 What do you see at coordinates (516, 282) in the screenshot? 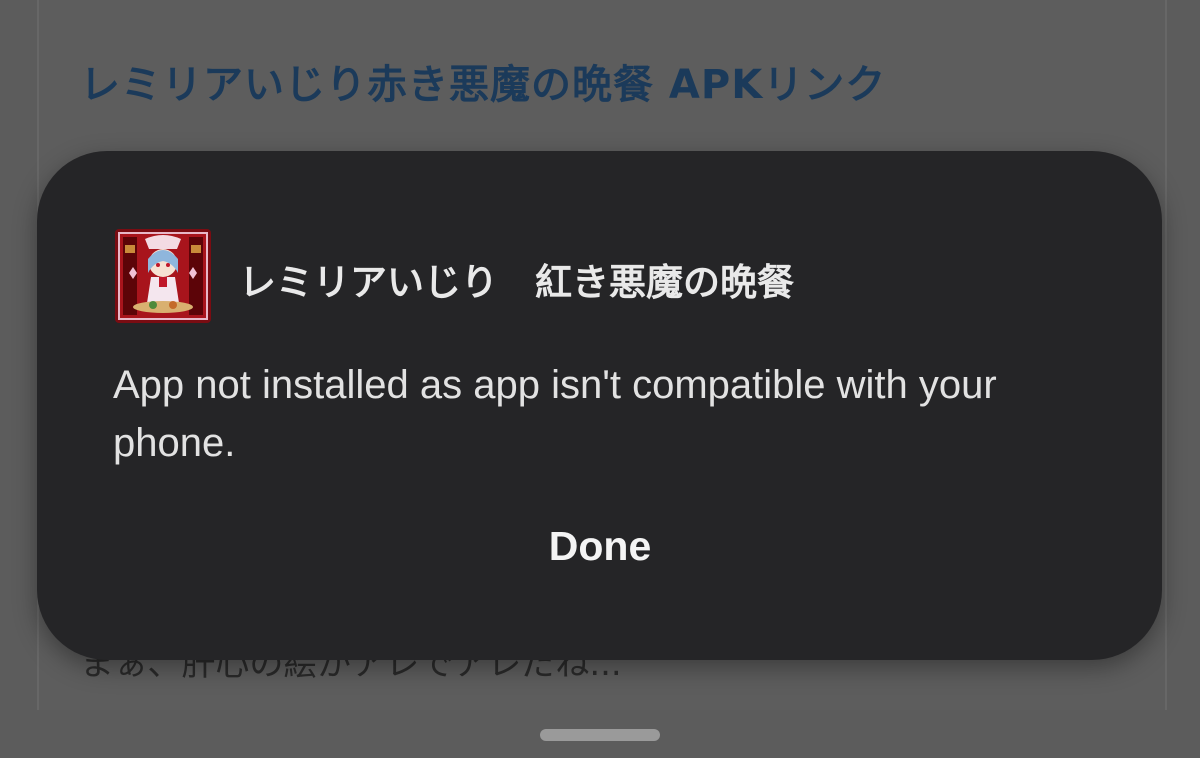
I see `app-name-label: レミリアいじり 紅き悪魔の晩餐` at bounding box center [516, 282].